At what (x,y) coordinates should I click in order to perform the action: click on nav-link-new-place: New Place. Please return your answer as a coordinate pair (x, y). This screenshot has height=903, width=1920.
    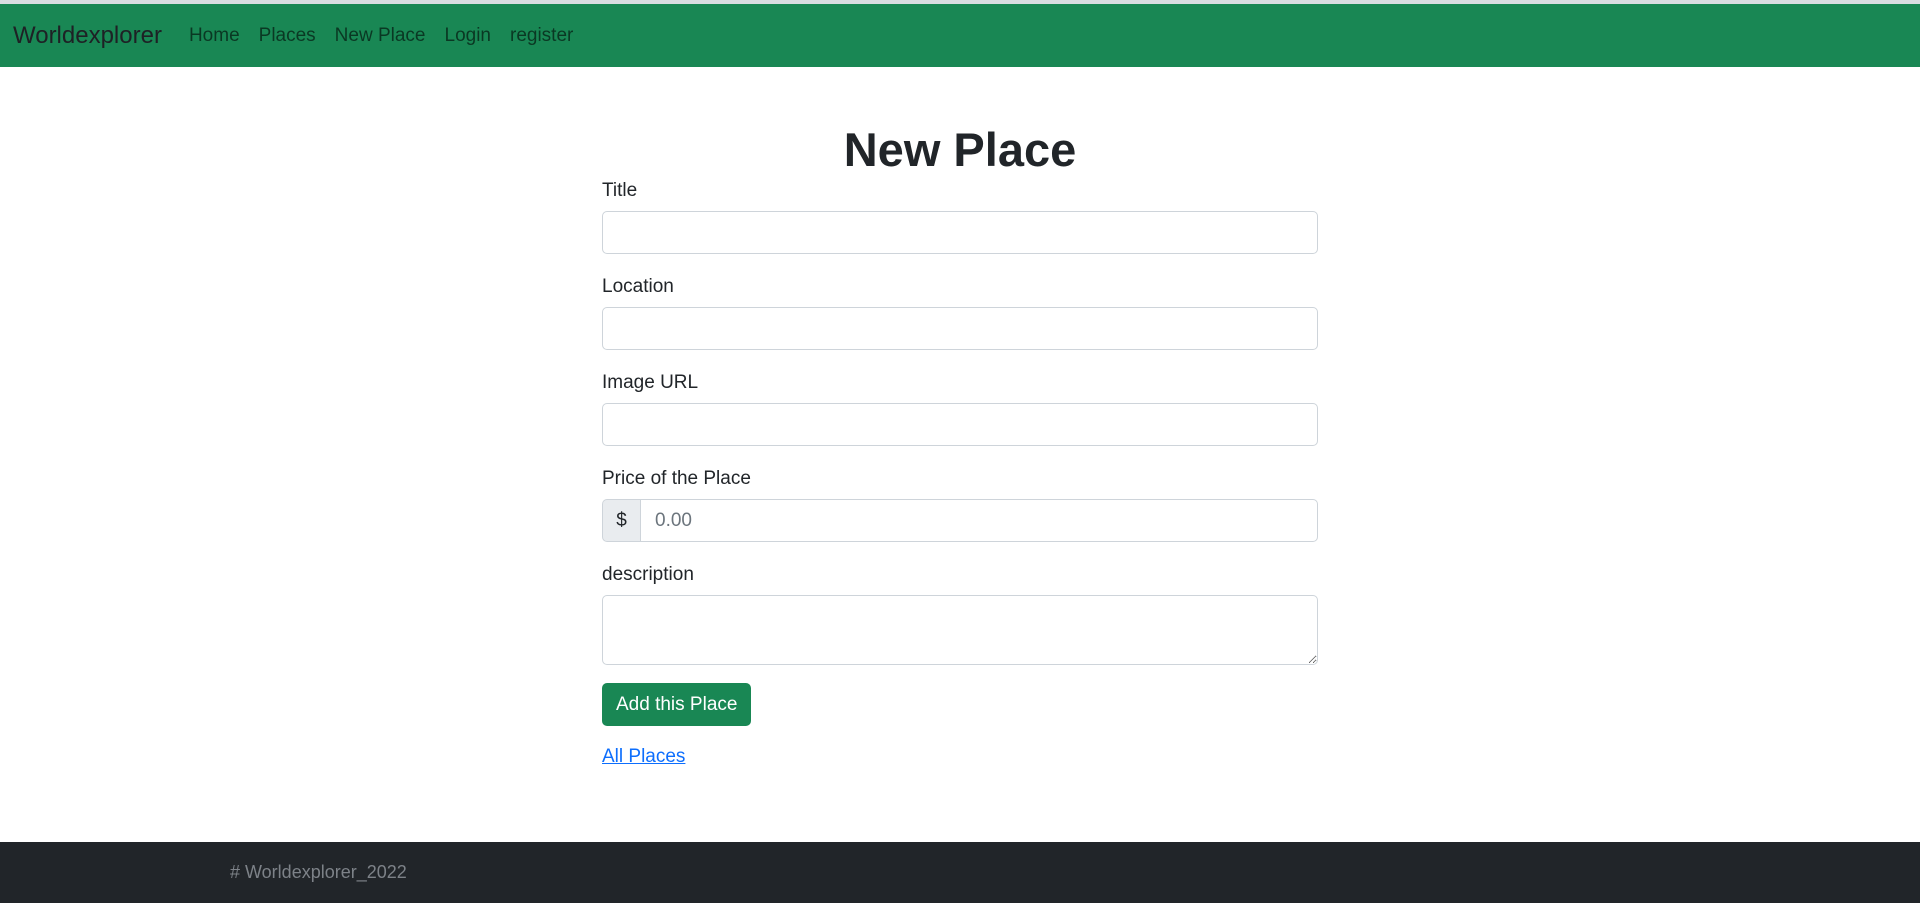
    Looking at the image, I should click on (380, 36).